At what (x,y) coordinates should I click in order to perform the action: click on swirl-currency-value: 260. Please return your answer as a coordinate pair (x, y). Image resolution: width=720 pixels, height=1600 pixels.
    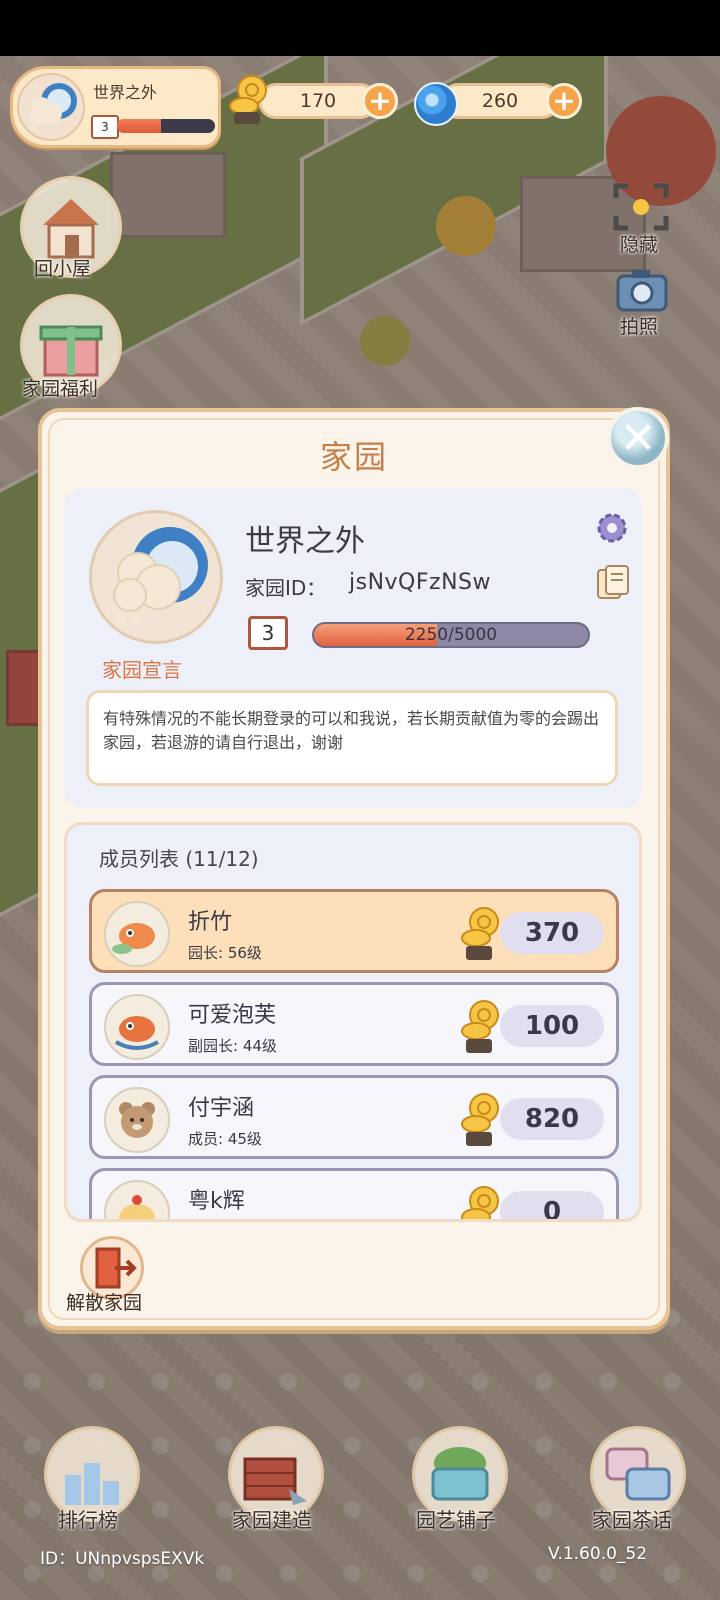
    Looking at the image, I should click on (500, 101).